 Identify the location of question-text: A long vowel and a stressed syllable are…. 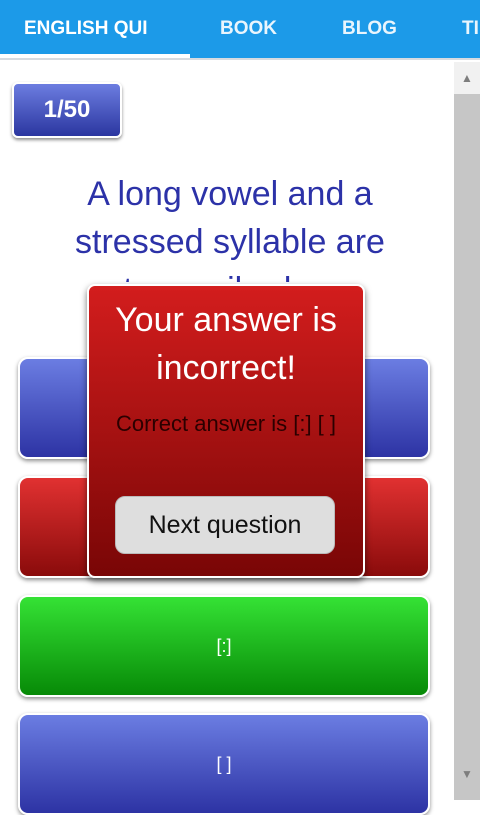
(230, 226).